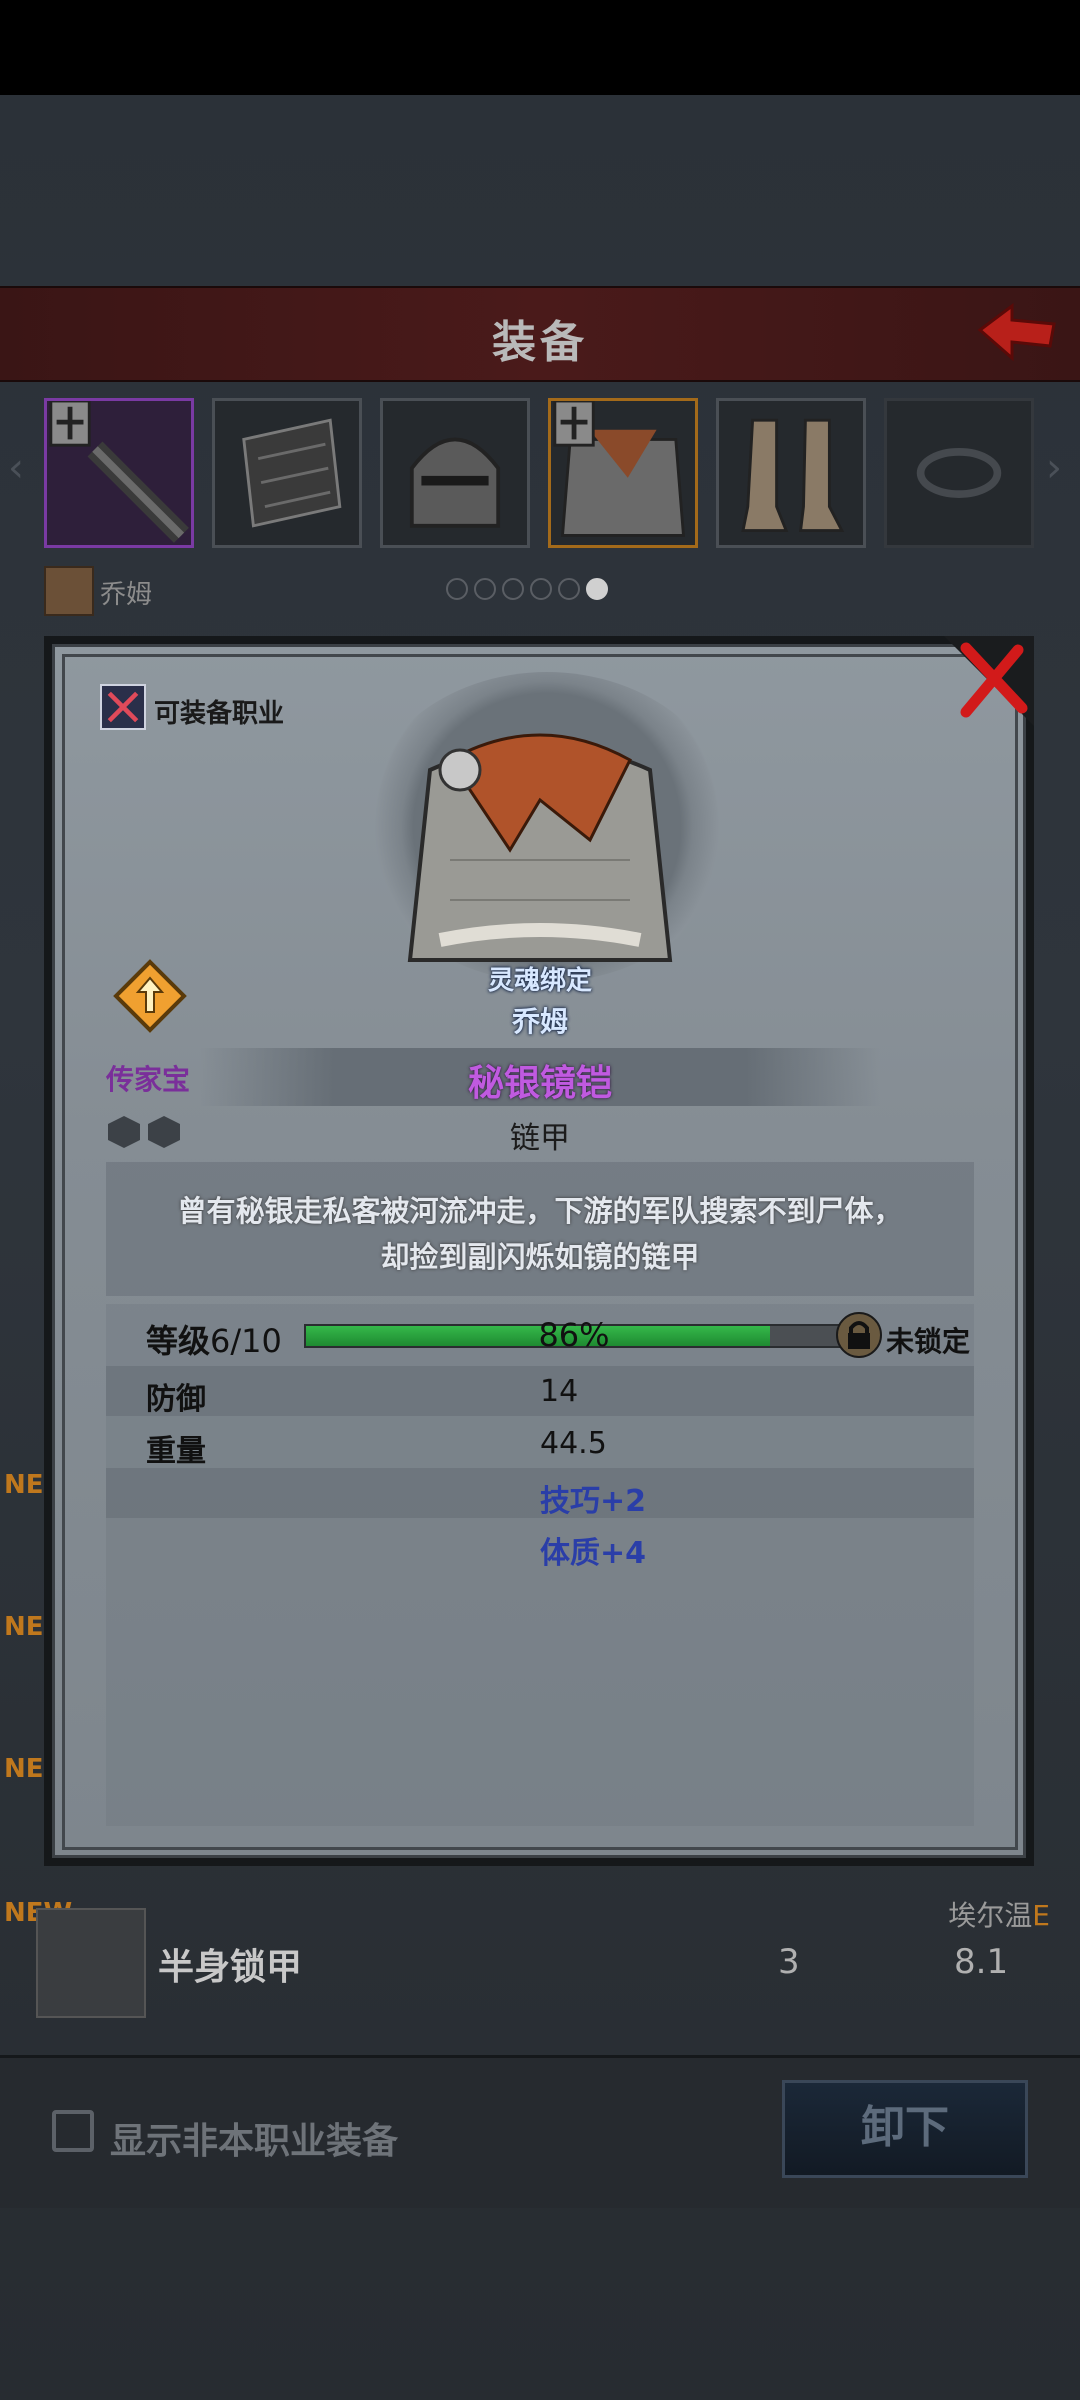 The image size is (1080, 2400). What do you see at coordinates (574, 1335) in the screenshot?
I see `xp-percent: 86%` at bounding box center [574, 1335].